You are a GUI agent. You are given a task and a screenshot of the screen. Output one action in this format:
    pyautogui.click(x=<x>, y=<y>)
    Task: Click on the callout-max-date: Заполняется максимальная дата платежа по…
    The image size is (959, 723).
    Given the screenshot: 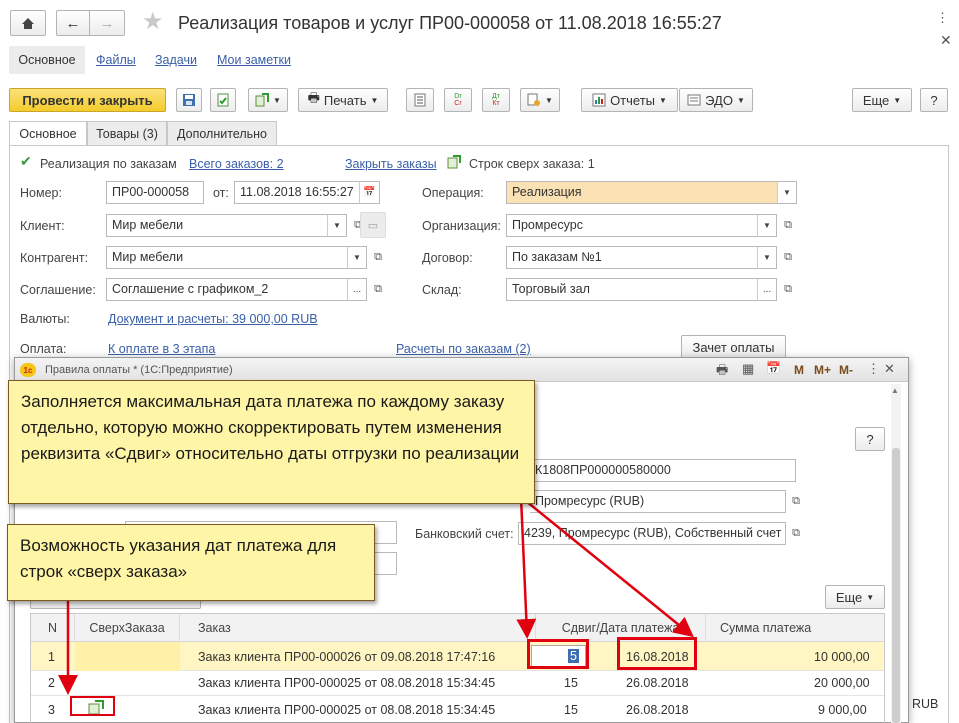 What is the action you would take?
    pyautogui.click(x=271, y=442)
    